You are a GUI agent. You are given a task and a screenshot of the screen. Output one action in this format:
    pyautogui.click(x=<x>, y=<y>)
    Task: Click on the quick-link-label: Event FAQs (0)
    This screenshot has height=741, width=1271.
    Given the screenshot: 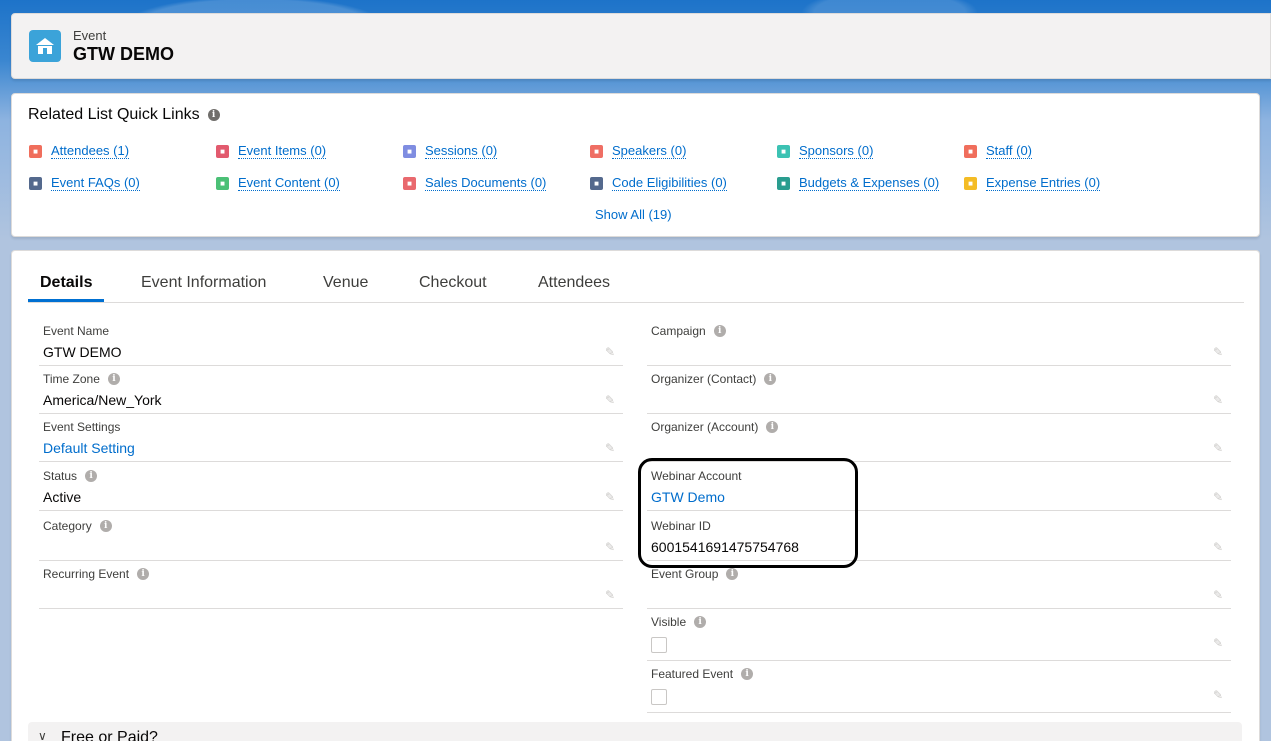 What is the action you would take?
    pyautogui.click(x=95, y=183)
    